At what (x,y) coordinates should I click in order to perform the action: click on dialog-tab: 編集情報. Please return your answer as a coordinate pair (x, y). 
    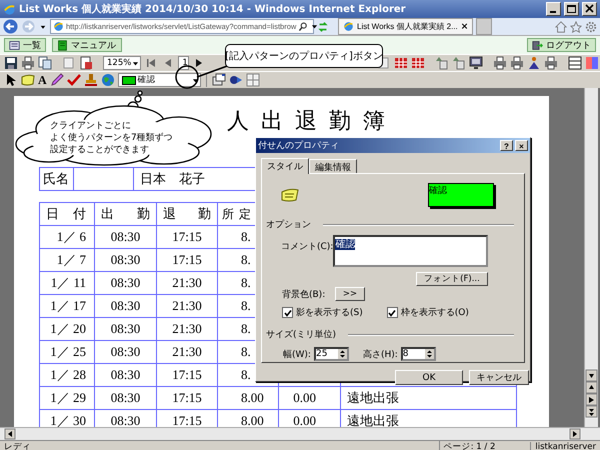
    Looking at the image, I should click on (333, 166).